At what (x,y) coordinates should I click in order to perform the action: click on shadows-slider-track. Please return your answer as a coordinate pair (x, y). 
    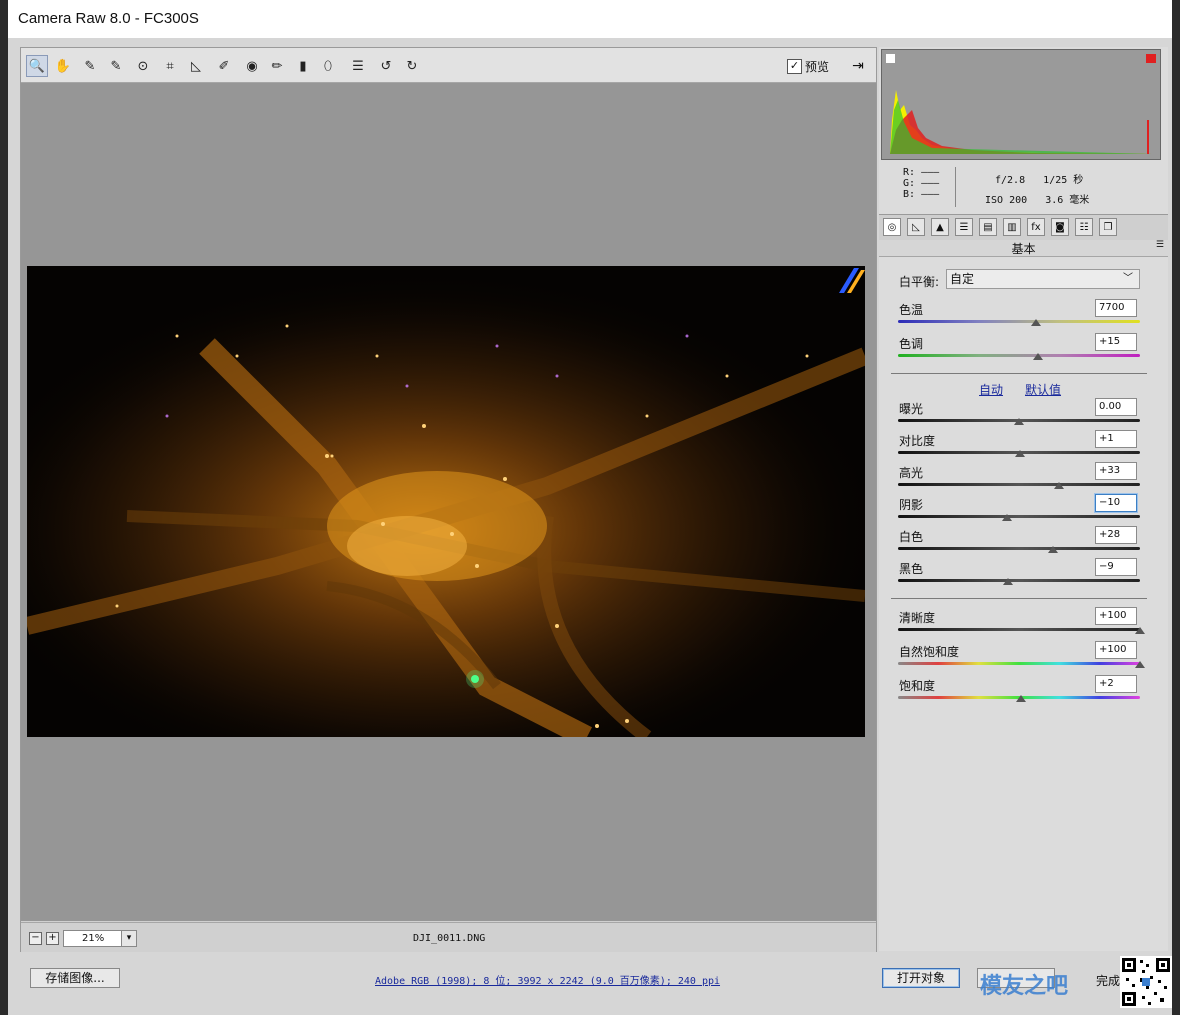
    Looking at the image, I should click on (1019, 516).